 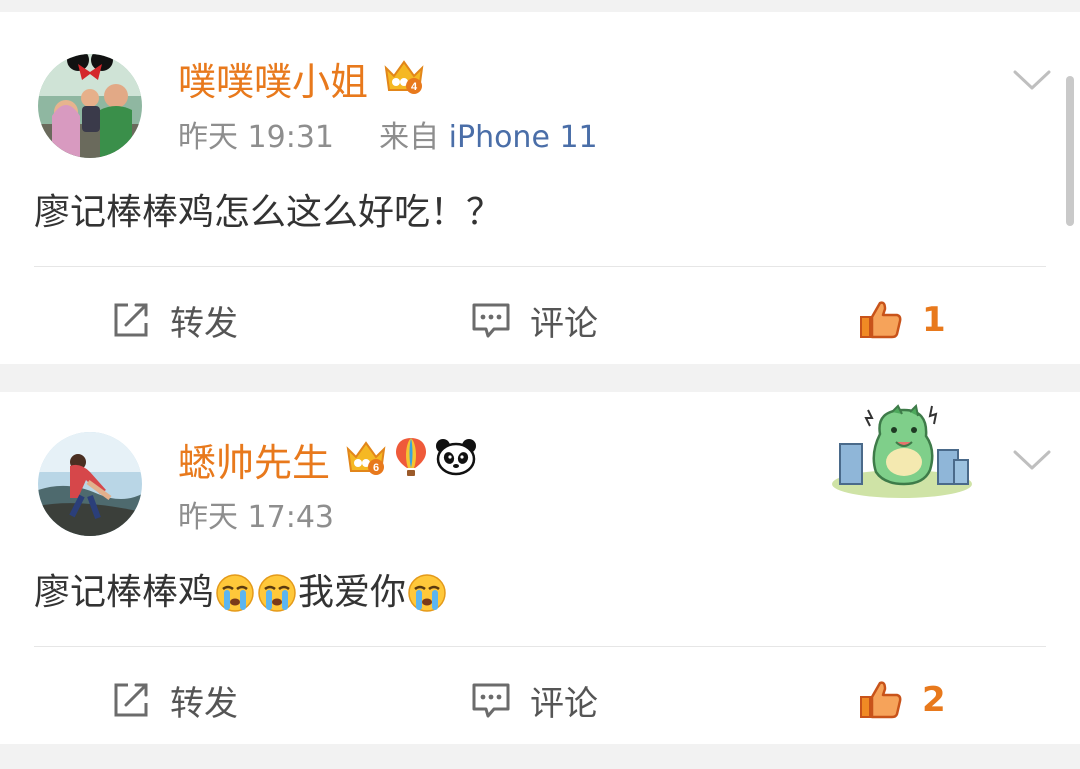 What do you see at coordinates (254, 463) in the screenshot?
I see `username-text: 蟋帅先生` at bounding box center [254, 463].